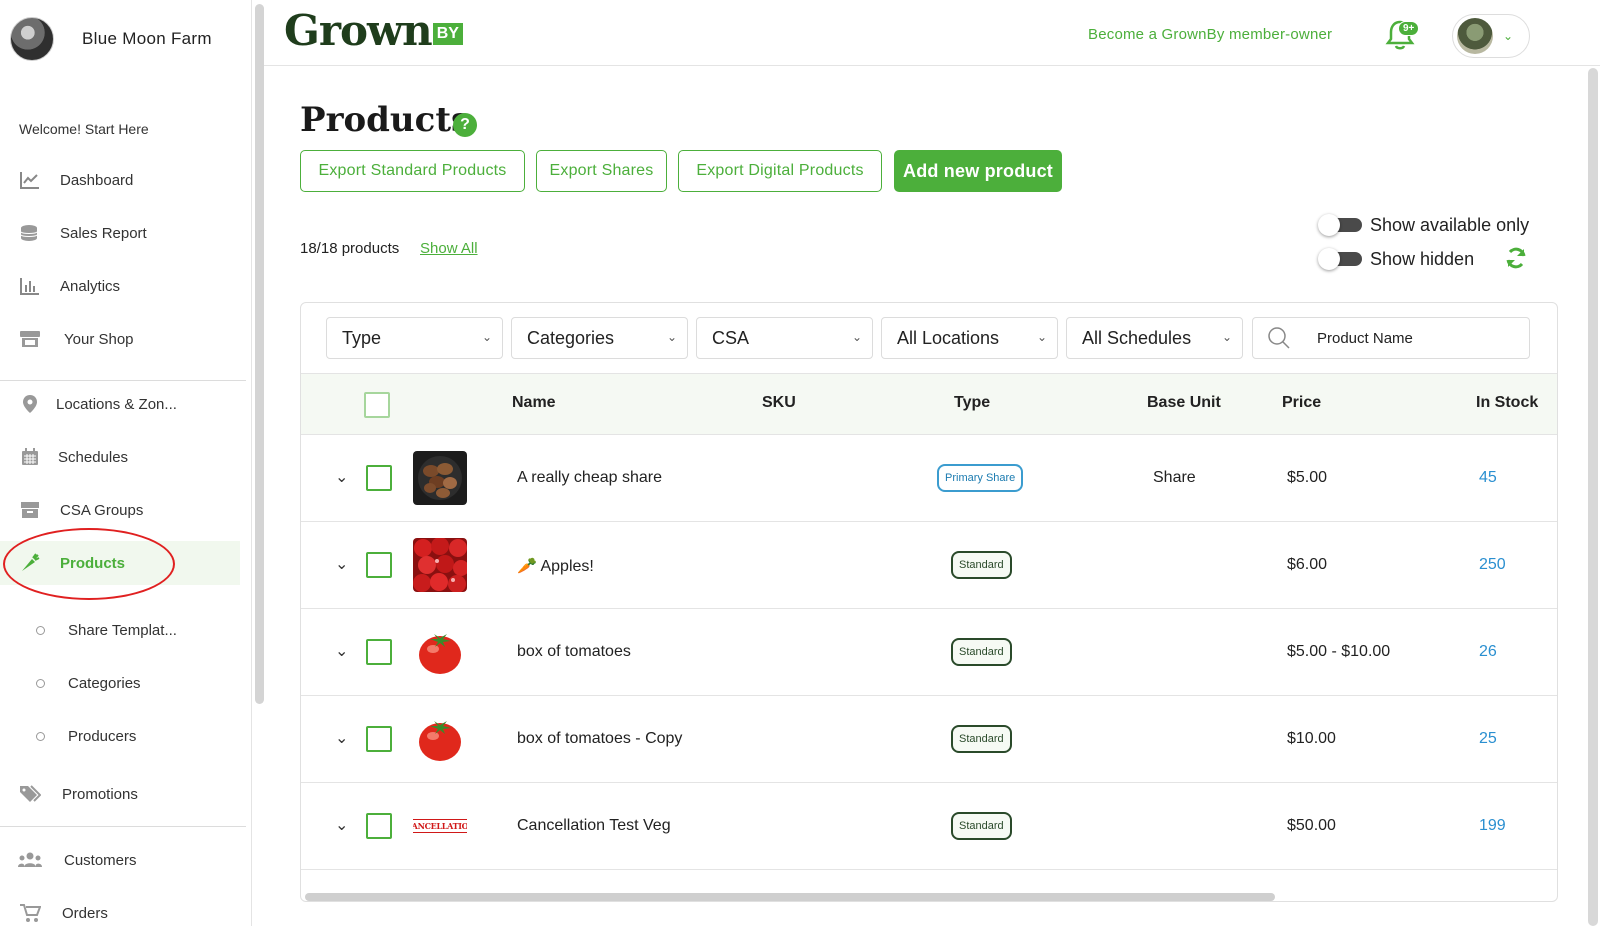  Describe the element at coordinates (784, 338) in the screenshot. I see `csa-filter: CSA ⌄` at that location.